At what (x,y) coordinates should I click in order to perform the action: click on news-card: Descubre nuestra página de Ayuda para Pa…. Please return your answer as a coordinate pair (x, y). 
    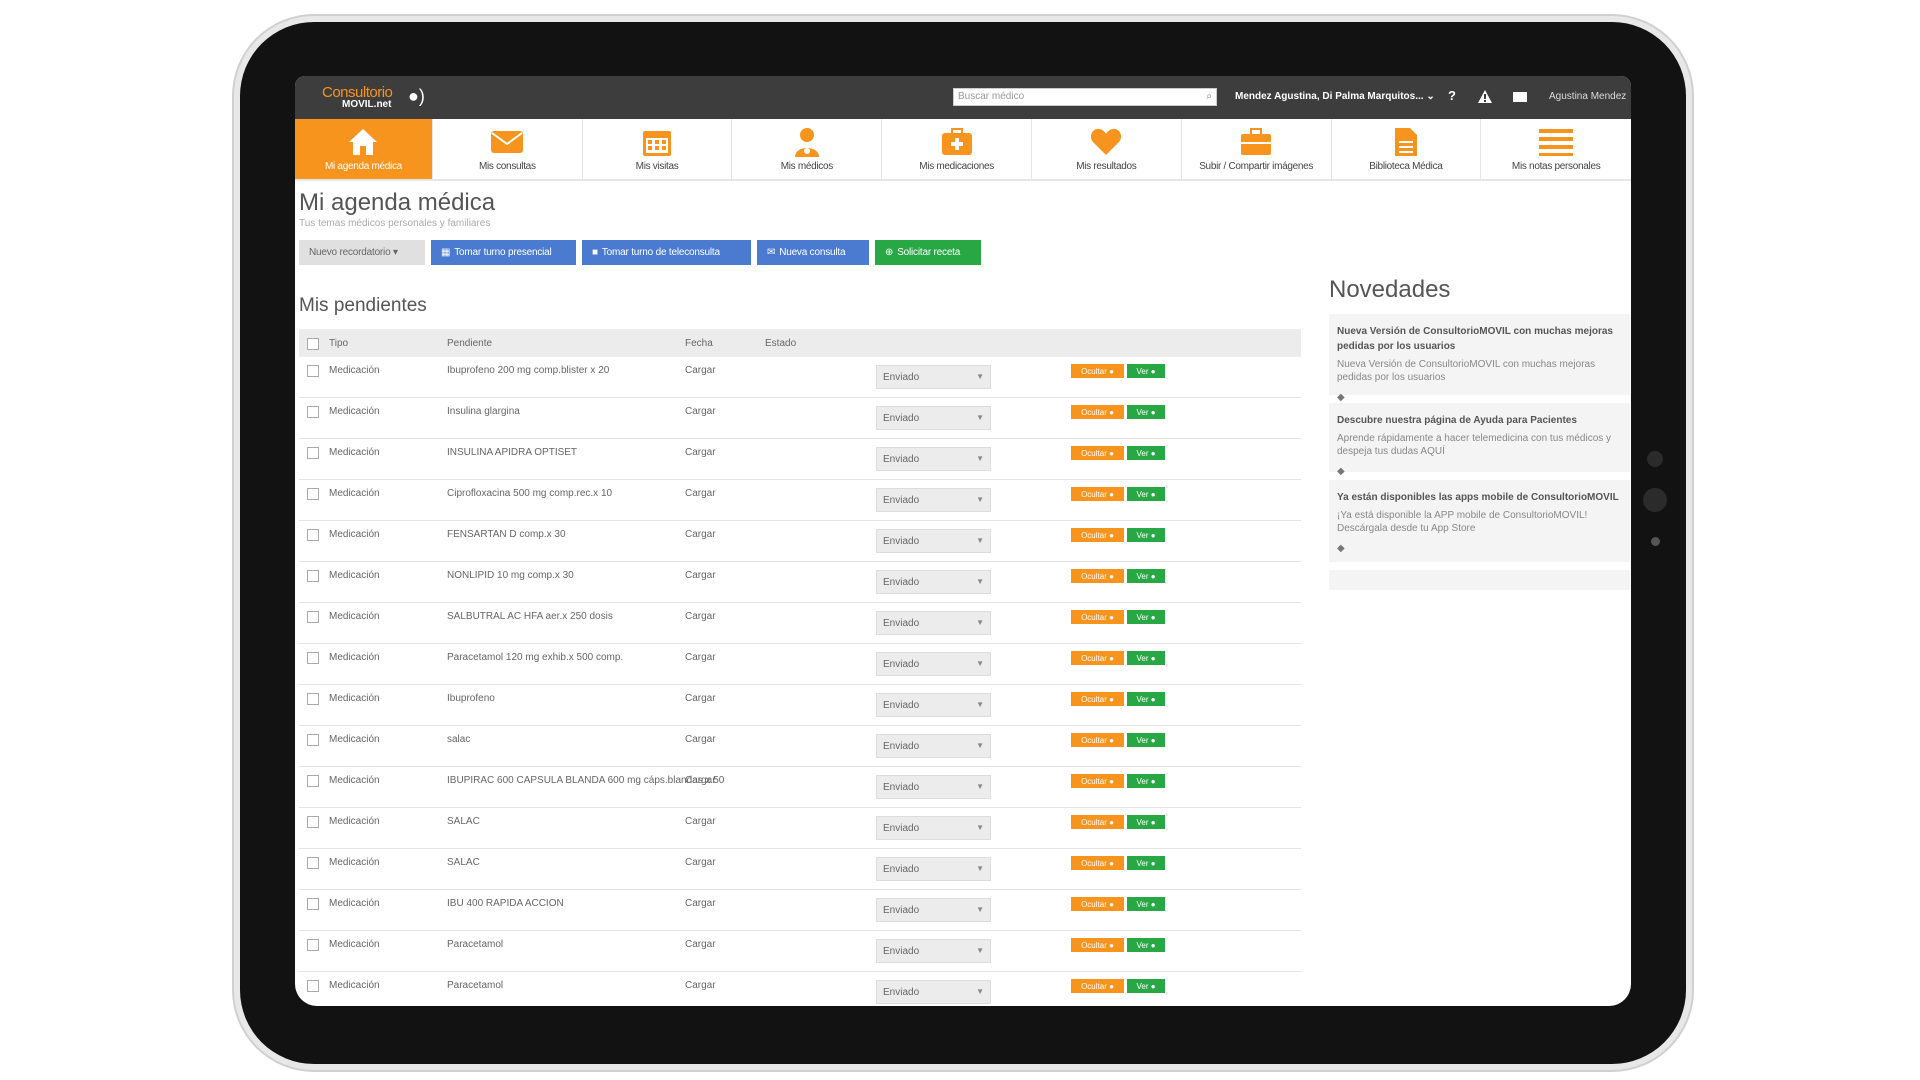
    Looking at the image, I should click on (1479, 440).